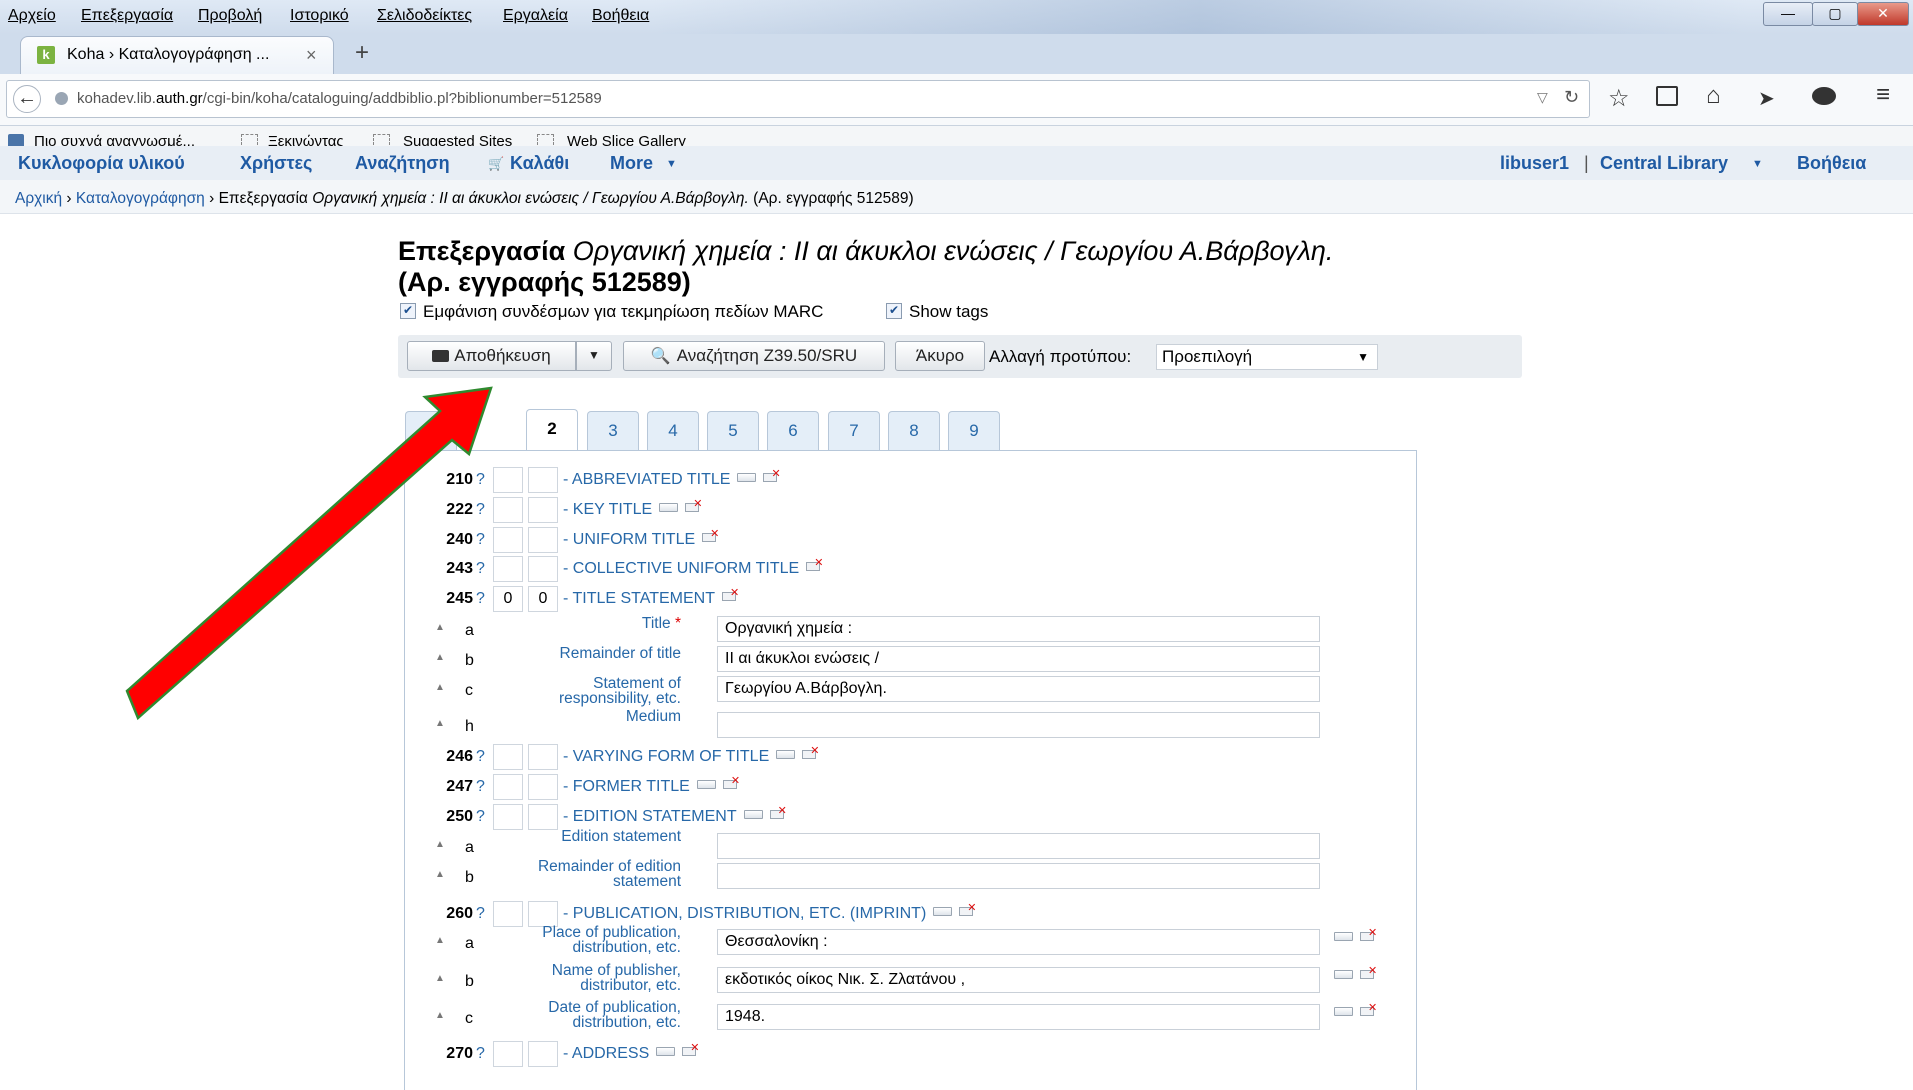  I want to click on field-name: - UNIFORM TITLE, so click(642, 538).